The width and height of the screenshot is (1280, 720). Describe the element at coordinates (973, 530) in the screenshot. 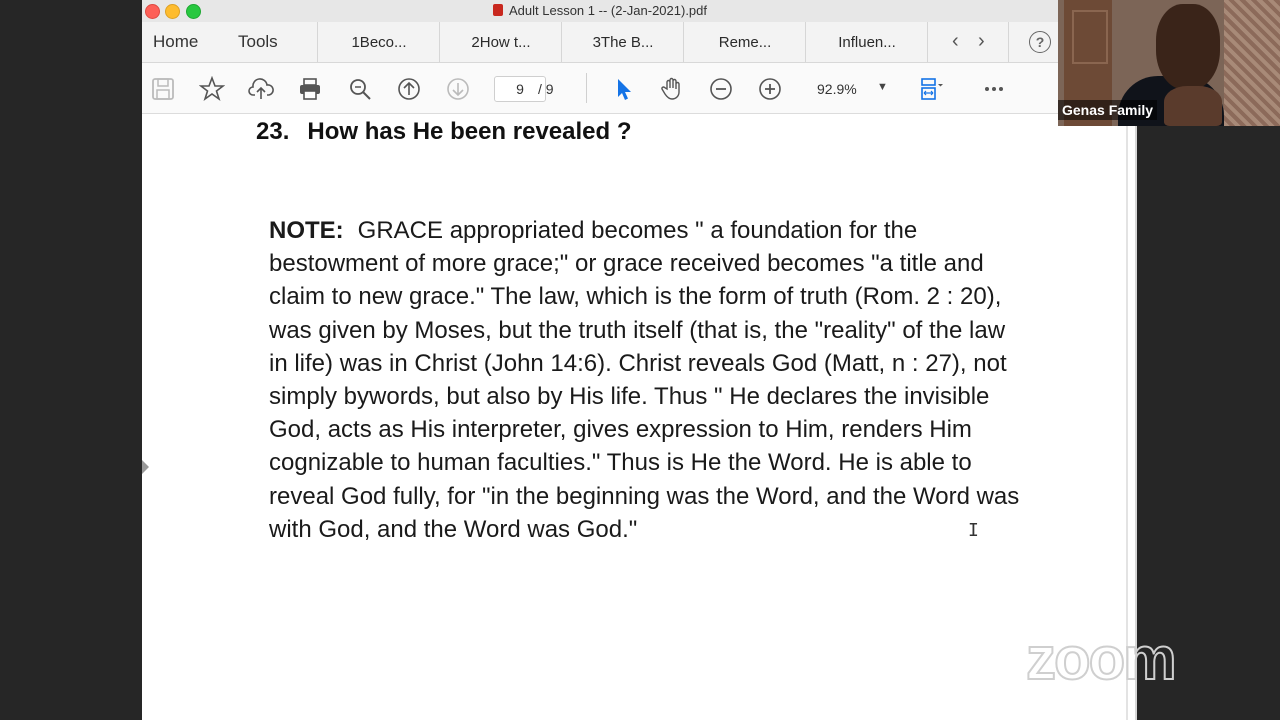

I see `text-cursor-icon: I` at that location.